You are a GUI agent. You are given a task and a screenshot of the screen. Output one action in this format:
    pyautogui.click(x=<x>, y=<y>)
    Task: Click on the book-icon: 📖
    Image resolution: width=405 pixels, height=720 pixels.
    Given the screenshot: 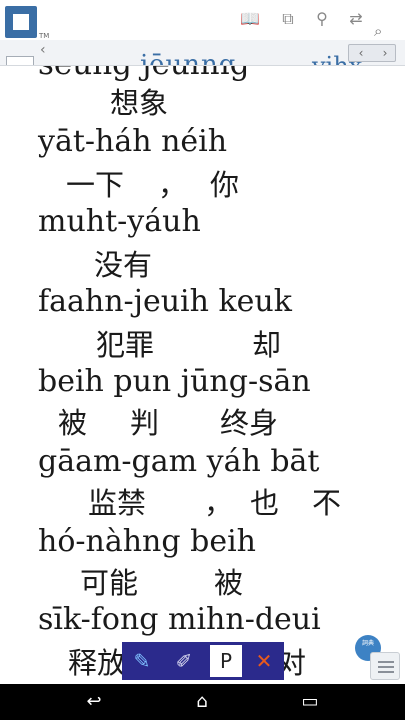 What is the action you would take?
    pyautogui.click(x=250, y=19)
    